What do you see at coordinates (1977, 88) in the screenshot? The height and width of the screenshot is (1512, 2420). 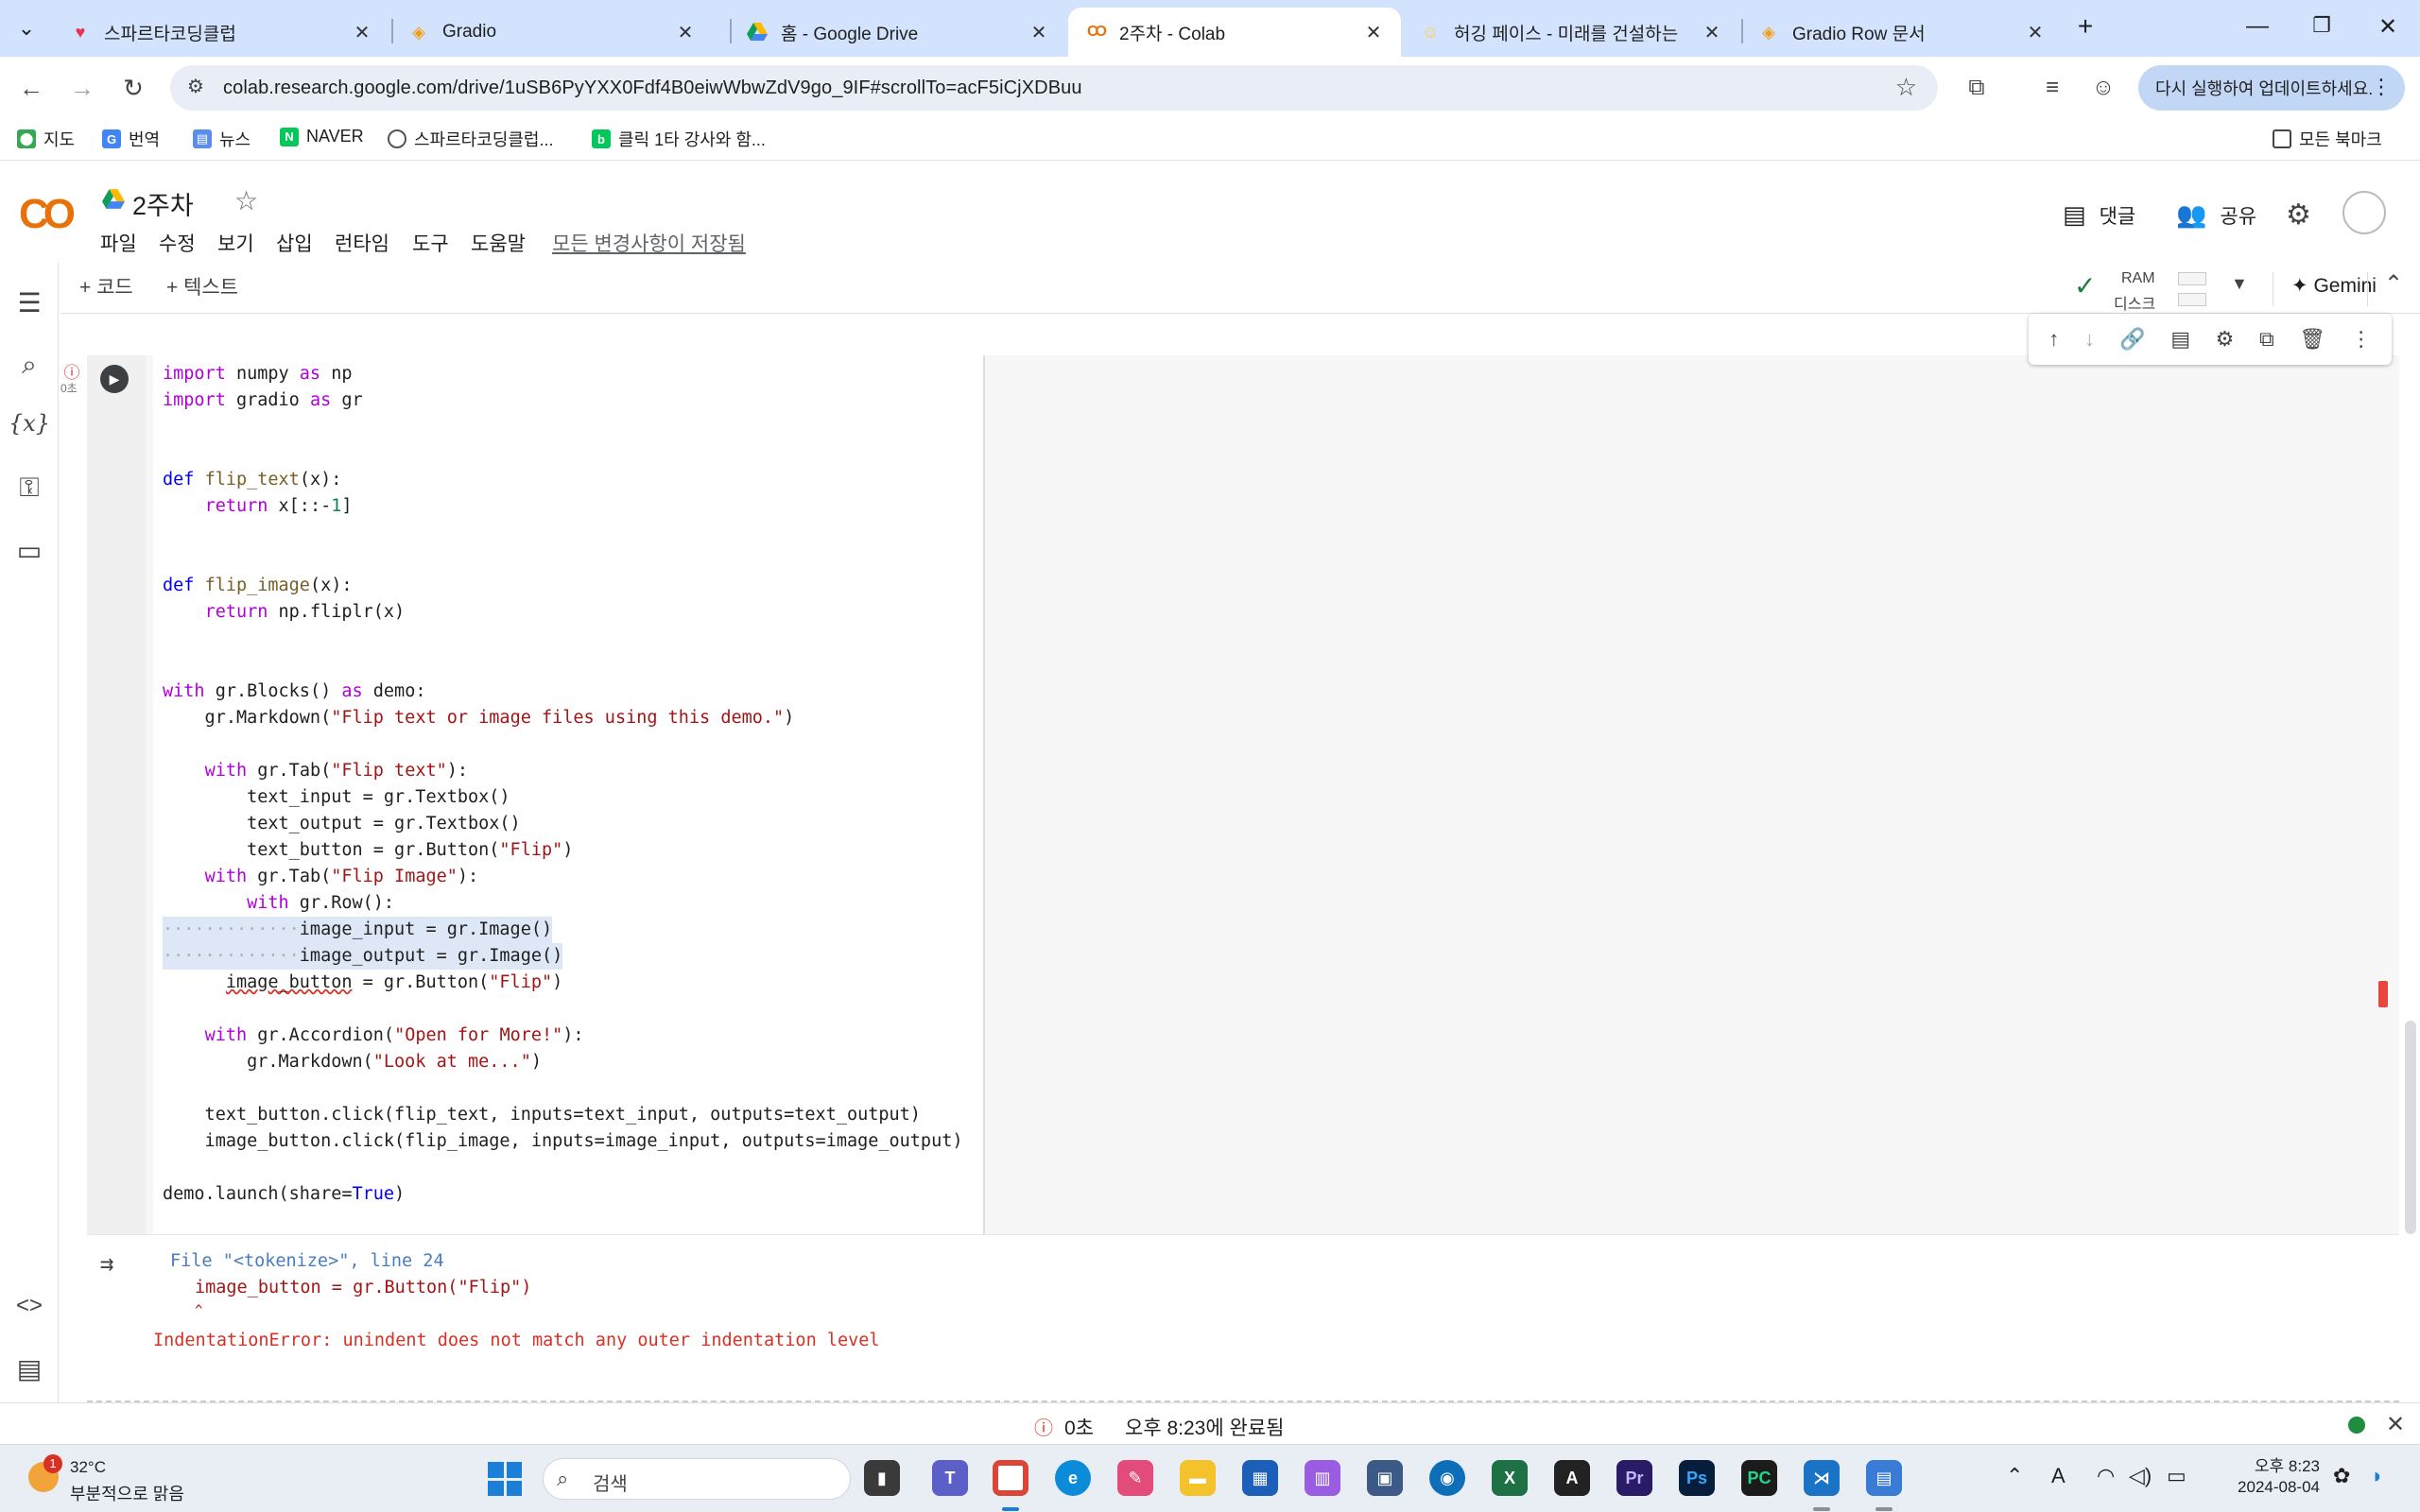 I see `extensions-icon: ⧉` at bounding box center [1977, 88].